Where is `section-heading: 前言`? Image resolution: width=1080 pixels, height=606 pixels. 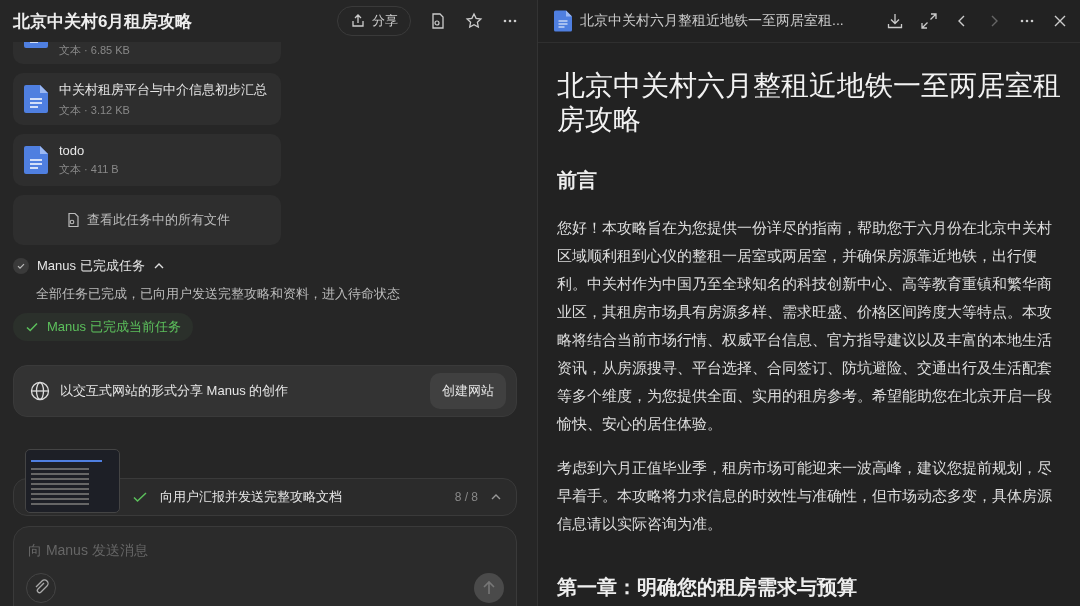 section-heading: 前言 is located at coordinates (577, 180).